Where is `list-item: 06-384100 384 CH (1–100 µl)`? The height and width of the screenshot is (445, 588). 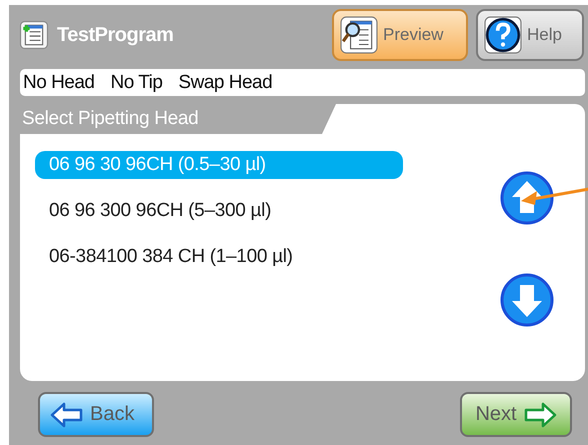 list-item: 06-384100 384 CH (1–100 µl) is located at coordinates (219, 257).